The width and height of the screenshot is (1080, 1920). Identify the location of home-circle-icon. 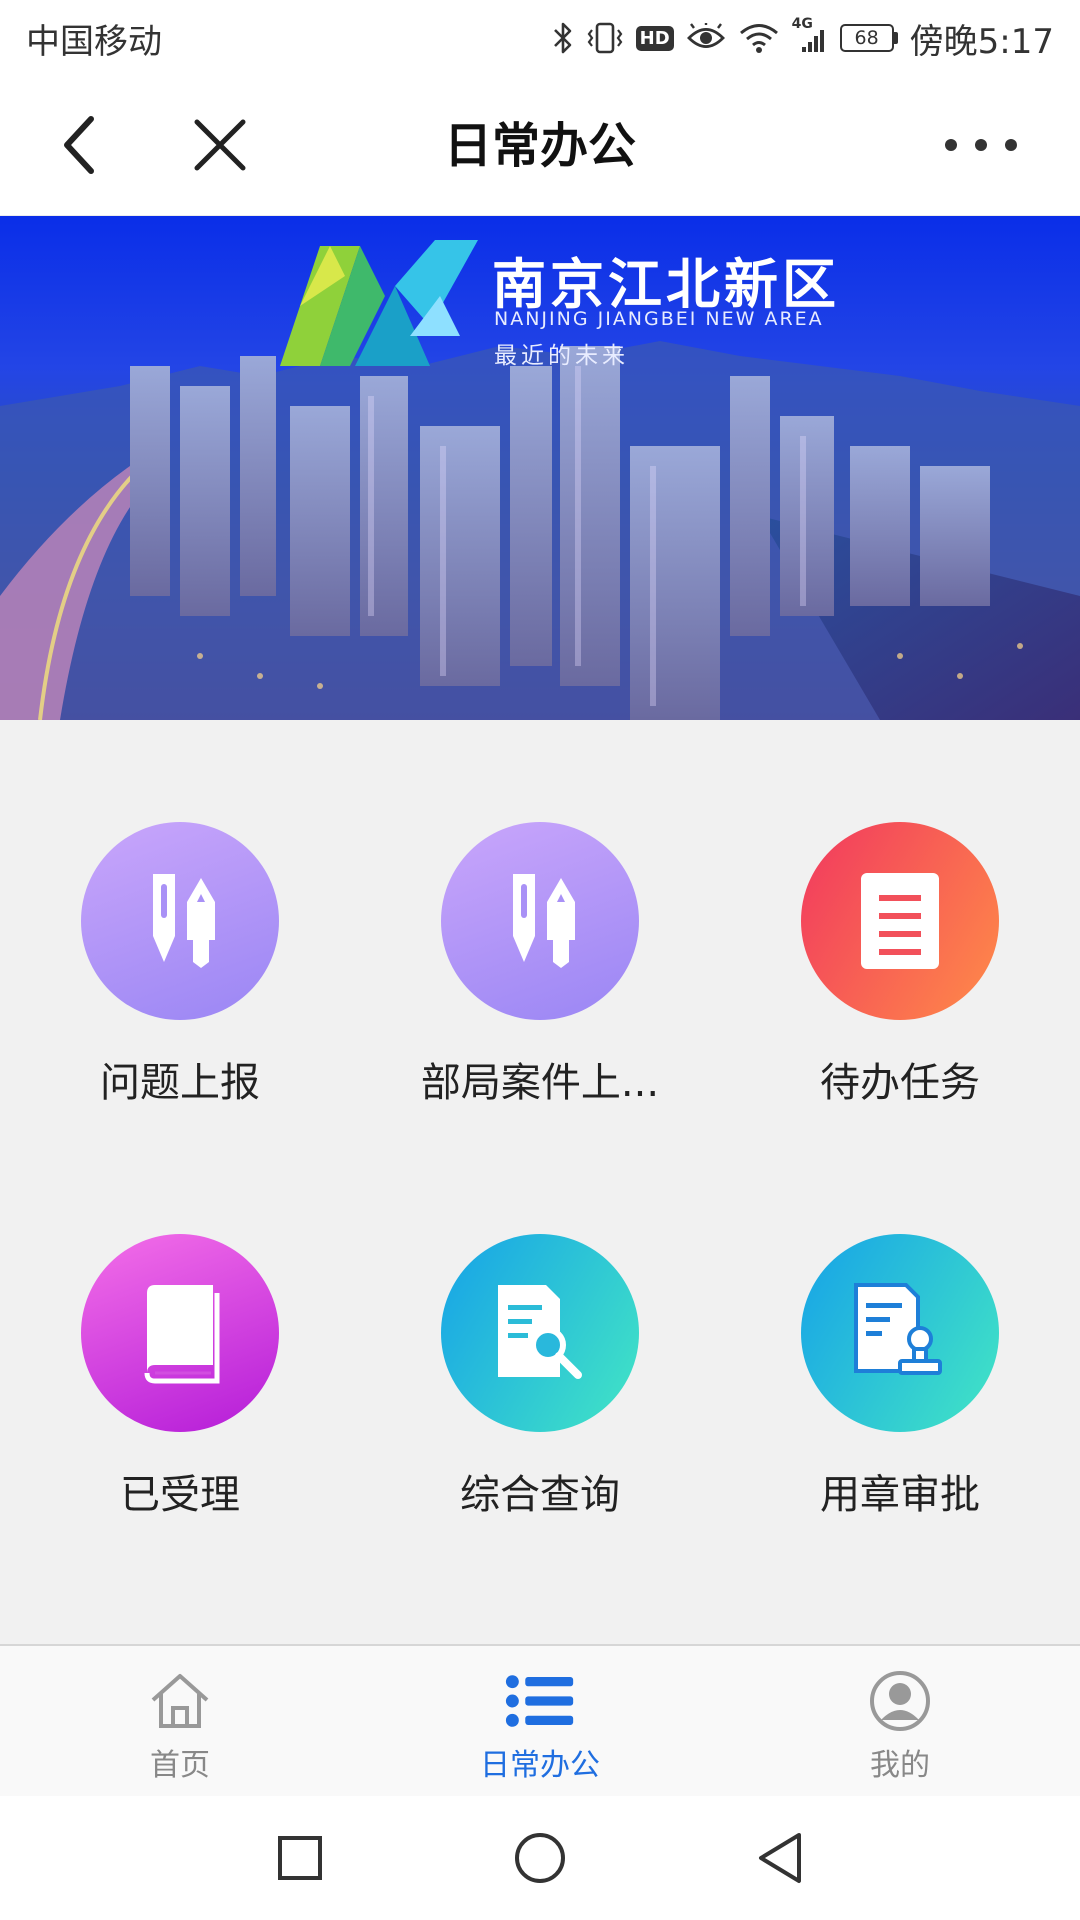
(540, 1858).